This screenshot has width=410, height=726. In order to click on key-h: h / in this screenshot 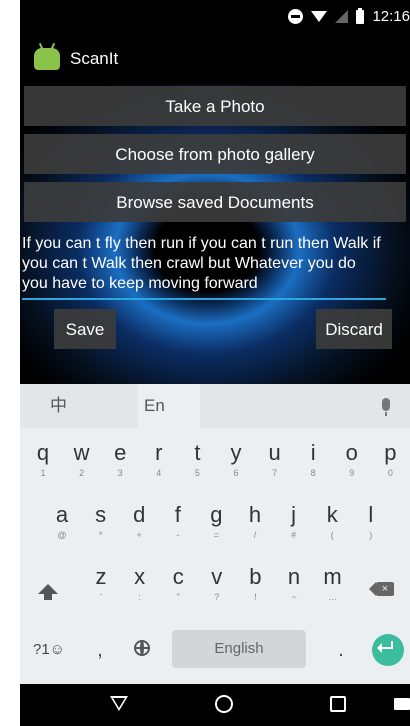, I will do `click(255, 520)`.